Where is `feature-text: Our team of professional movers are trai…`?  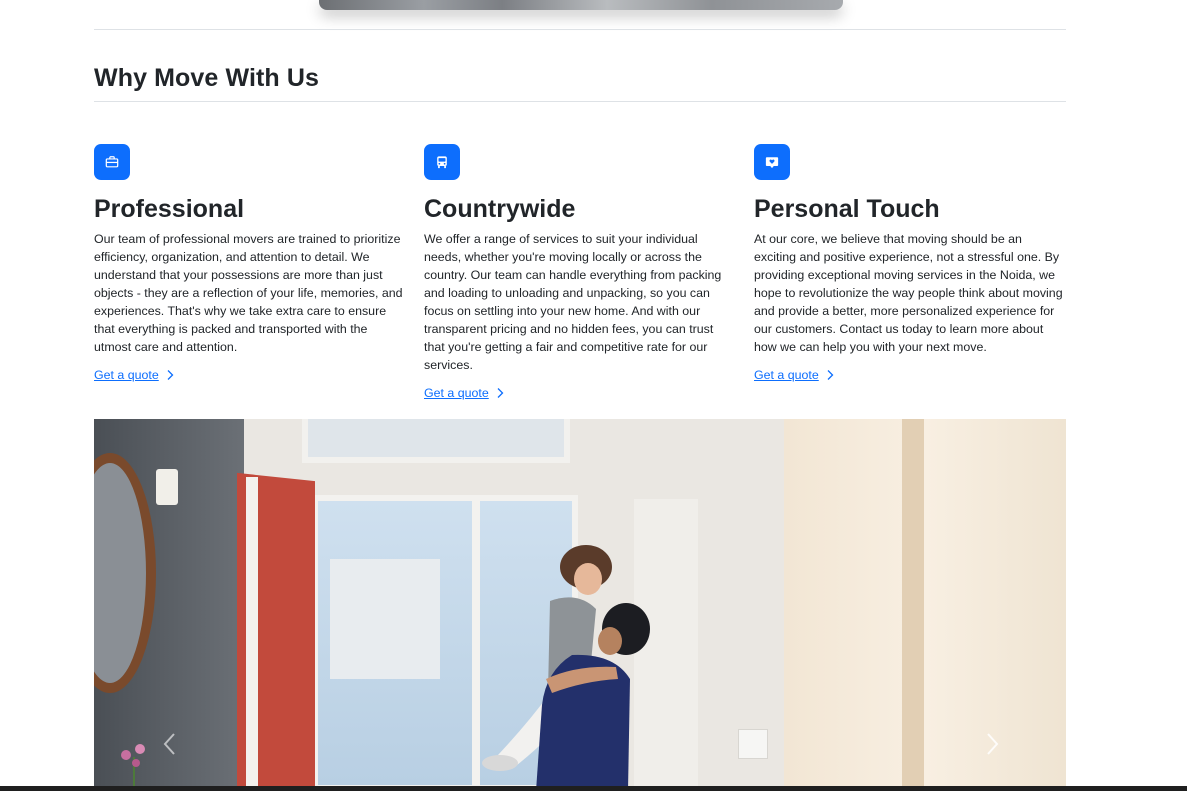 feature-text: Our team of professional movers are trai… is located at coordinates (248, 293).